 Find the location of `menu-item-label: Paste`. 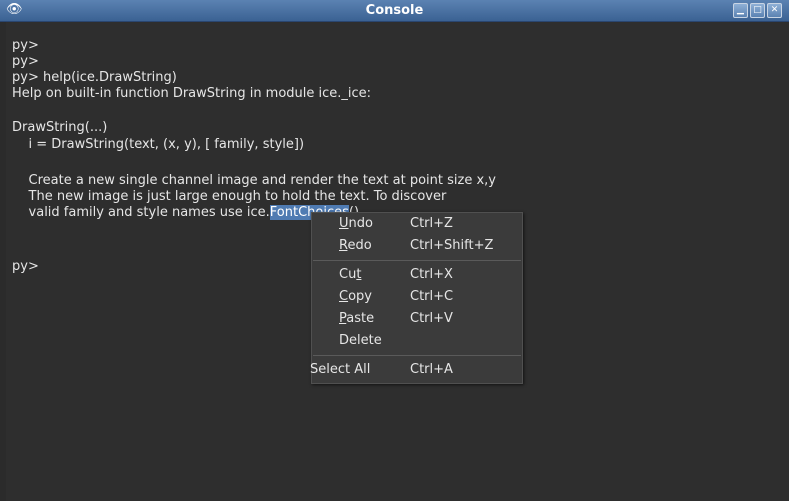

menu-item-label: Paste is located at coordinates (357, 318).